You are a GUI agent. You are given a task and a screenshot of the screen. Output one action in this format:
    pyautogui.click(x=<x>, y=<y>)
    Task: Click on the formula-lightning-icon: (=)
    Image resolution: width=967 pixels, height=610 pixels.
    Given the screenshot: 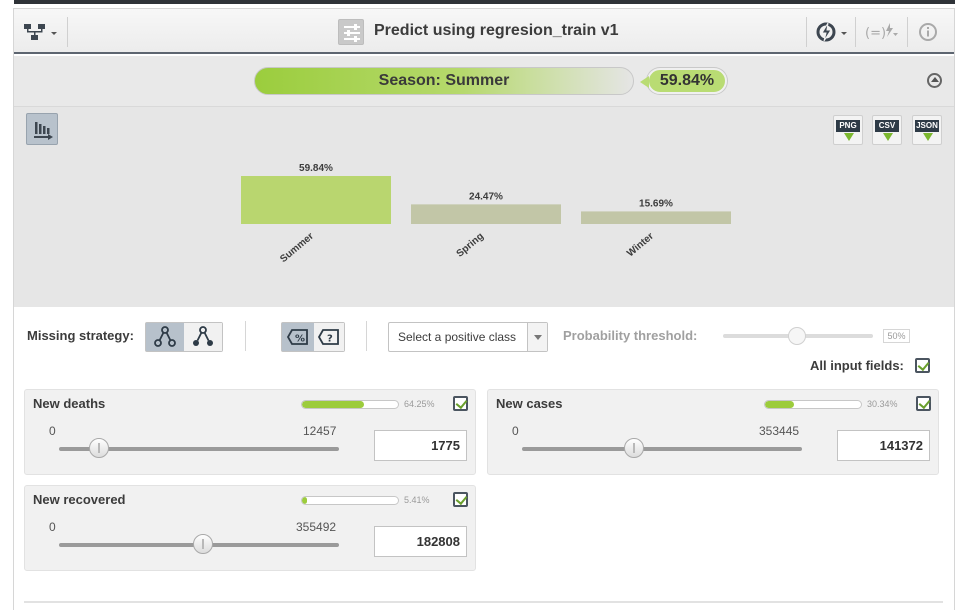 What is the action you would take?
    pyautogui.click(x=882, y=34)
    